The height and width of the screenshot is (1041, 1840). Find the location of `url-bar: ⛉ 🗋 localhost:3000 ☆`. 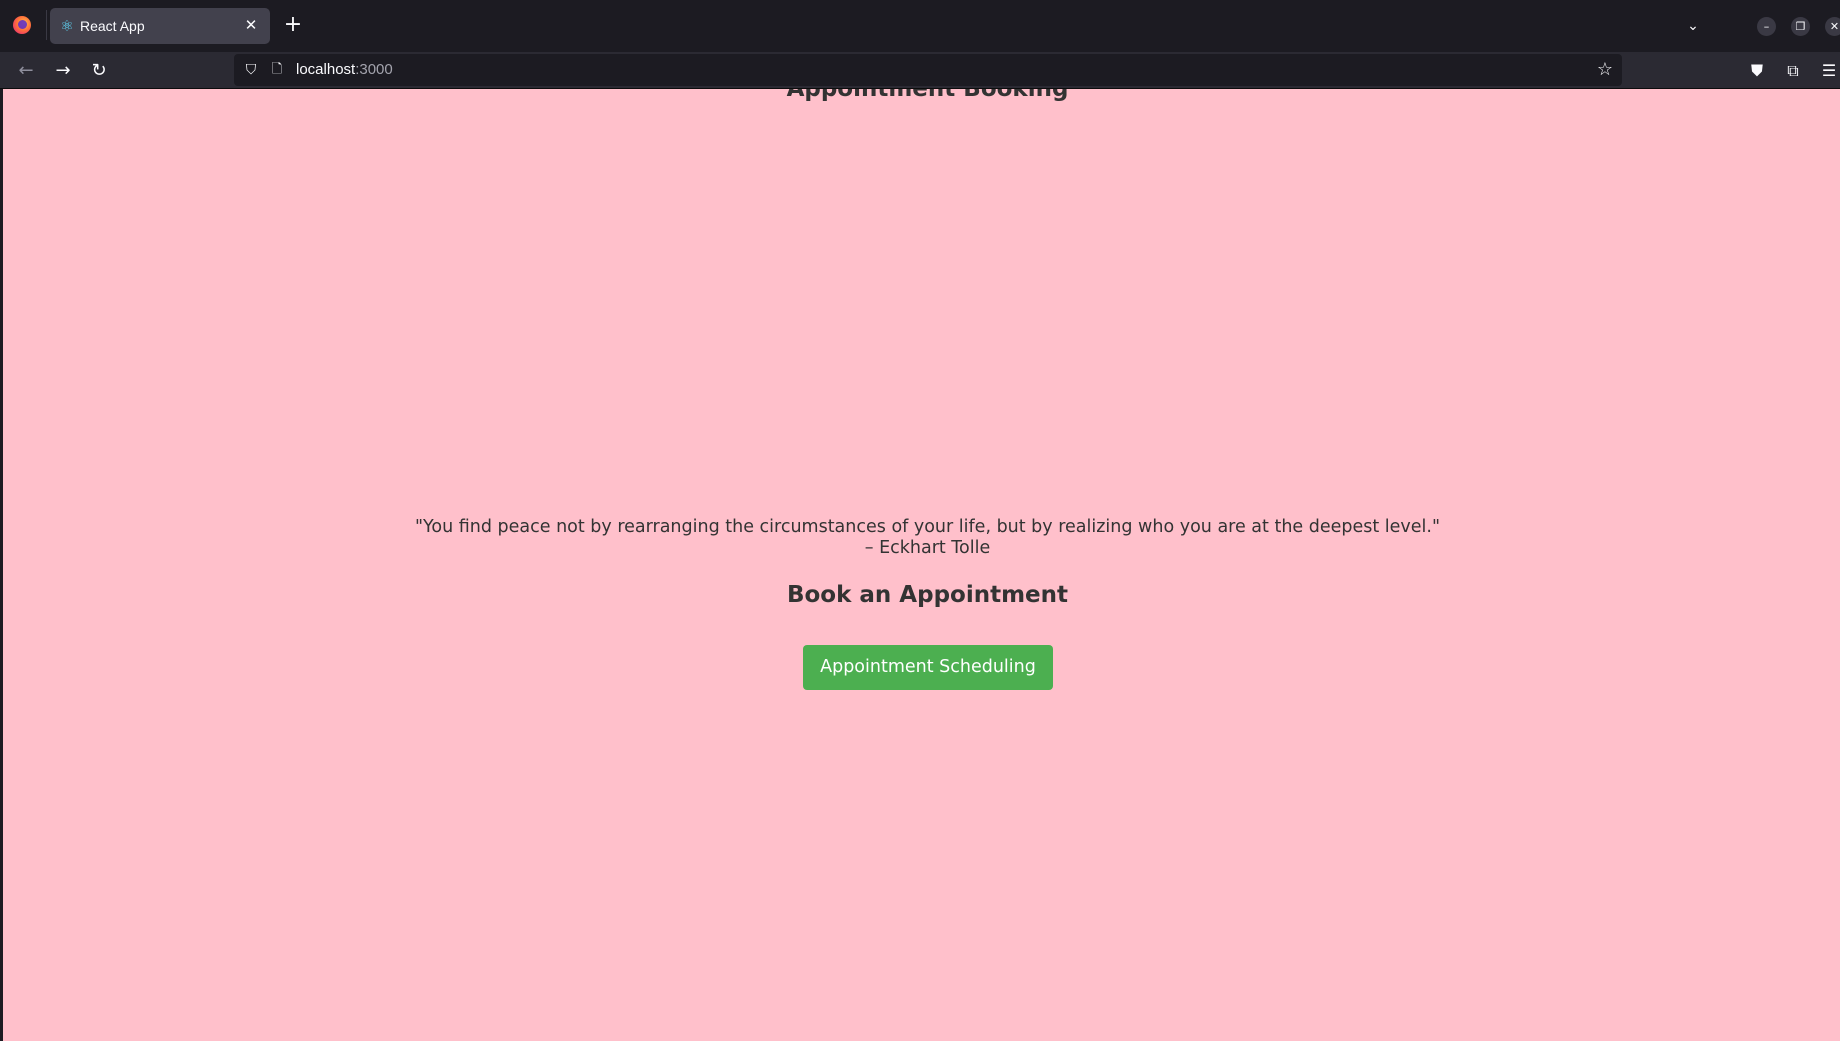

url-bar: ⛉ 🗋 localhost:3000 ☆ is located at coordinates (928, 70).